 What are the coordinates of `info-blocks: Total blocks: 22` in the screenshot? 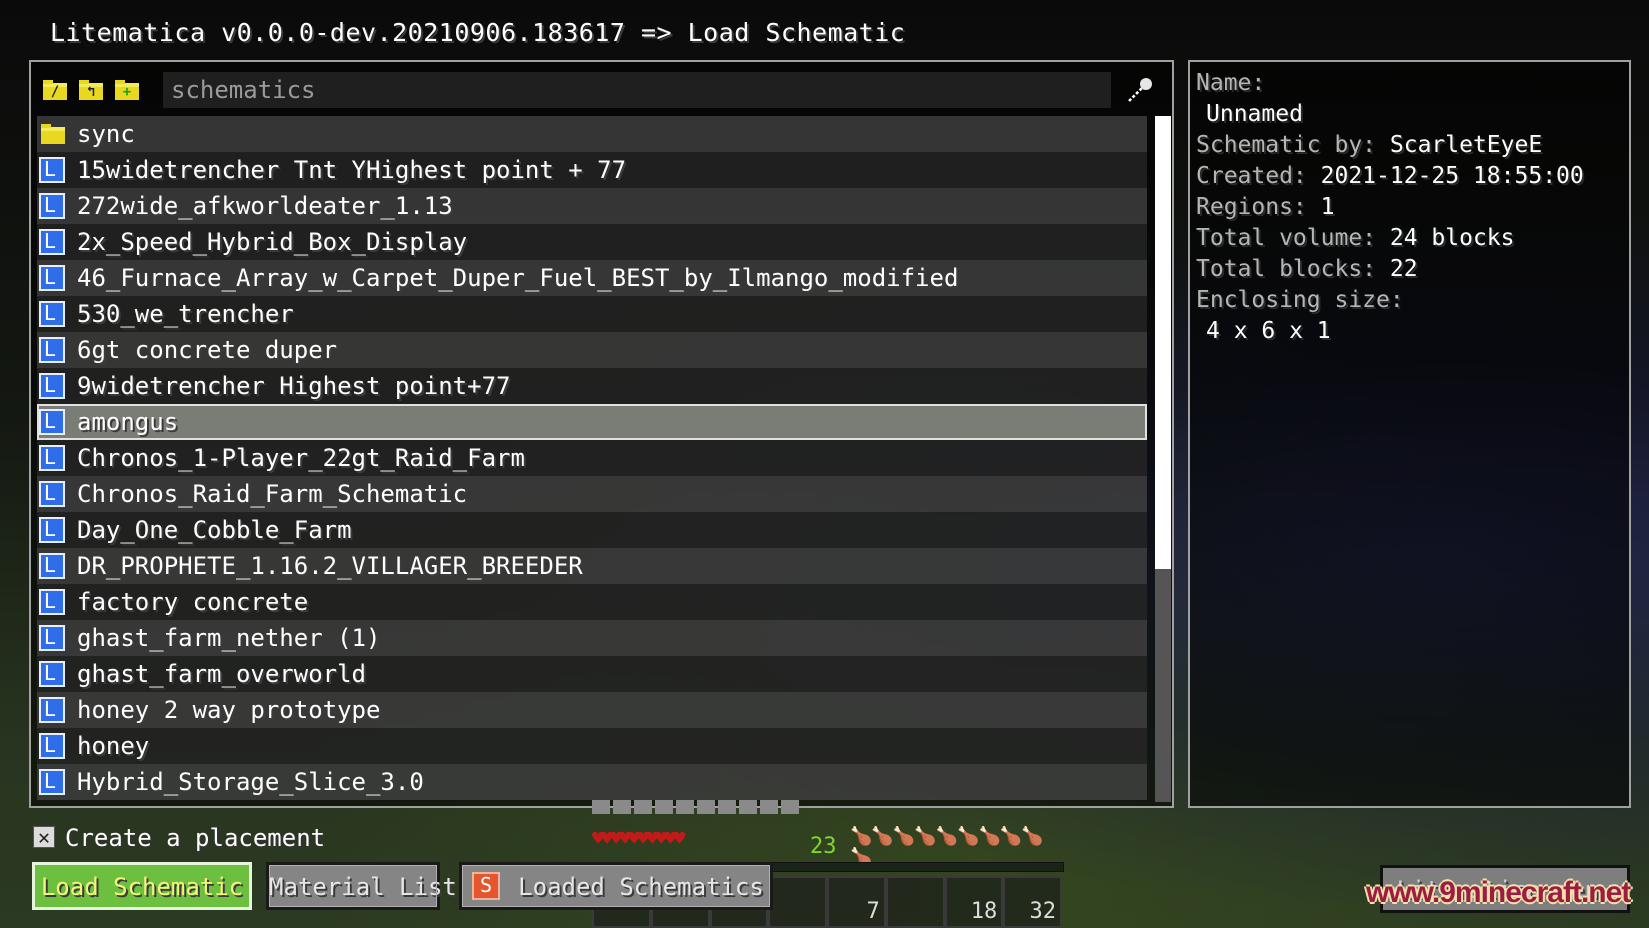 It's located at (1307, 269).